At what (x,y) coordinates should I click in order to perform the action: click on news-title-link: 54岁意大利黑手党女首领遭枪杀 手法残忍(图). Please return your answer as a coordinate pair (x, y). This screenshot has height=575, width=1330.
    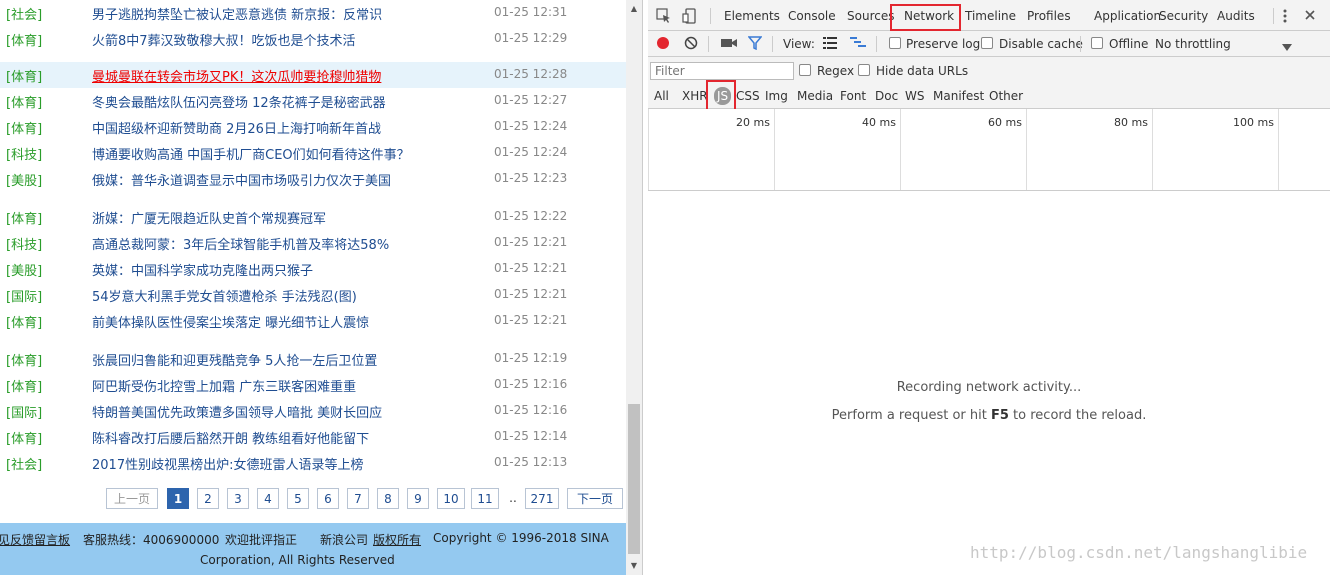
    Looking at the image, I should click on (224, 295).